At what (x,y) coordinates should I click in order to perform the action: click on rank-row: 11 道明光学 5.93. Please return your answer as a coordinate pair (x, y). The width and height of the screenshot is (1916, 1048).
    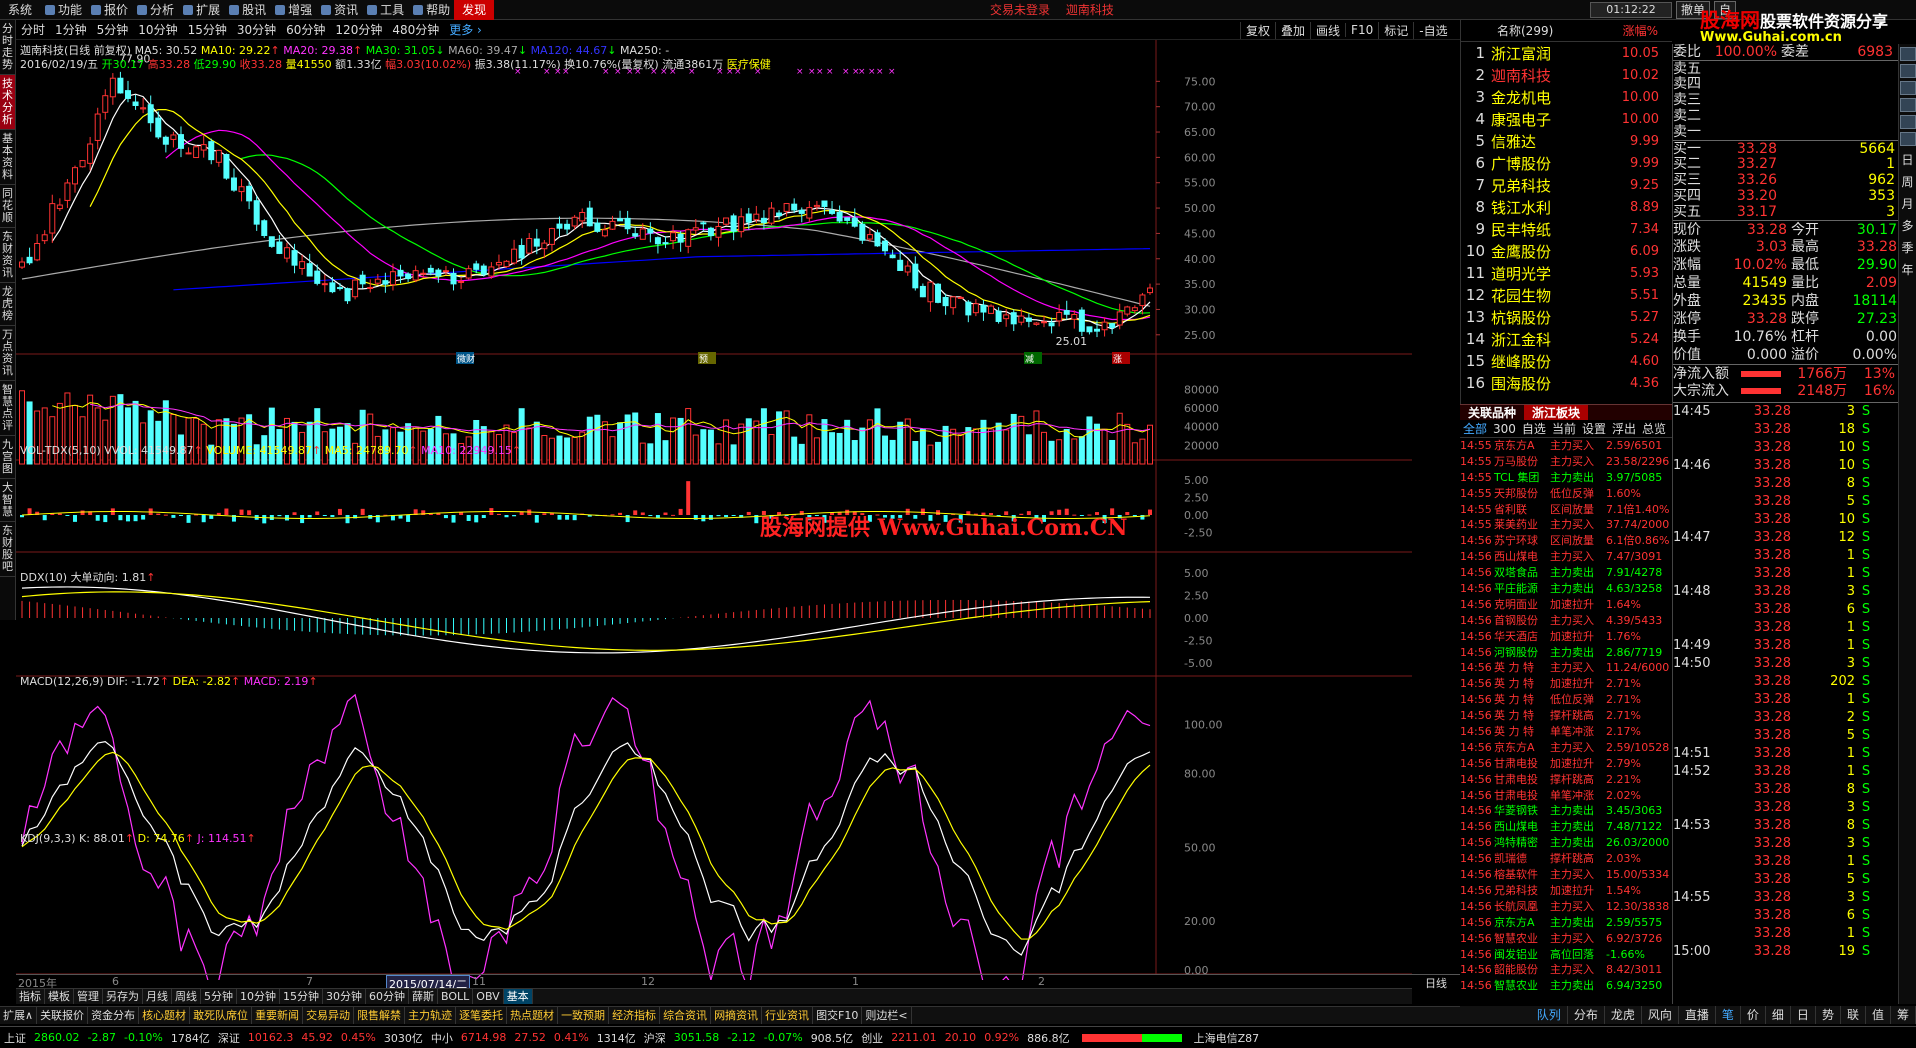
    Looking at the image, I should click on (1566, 273).